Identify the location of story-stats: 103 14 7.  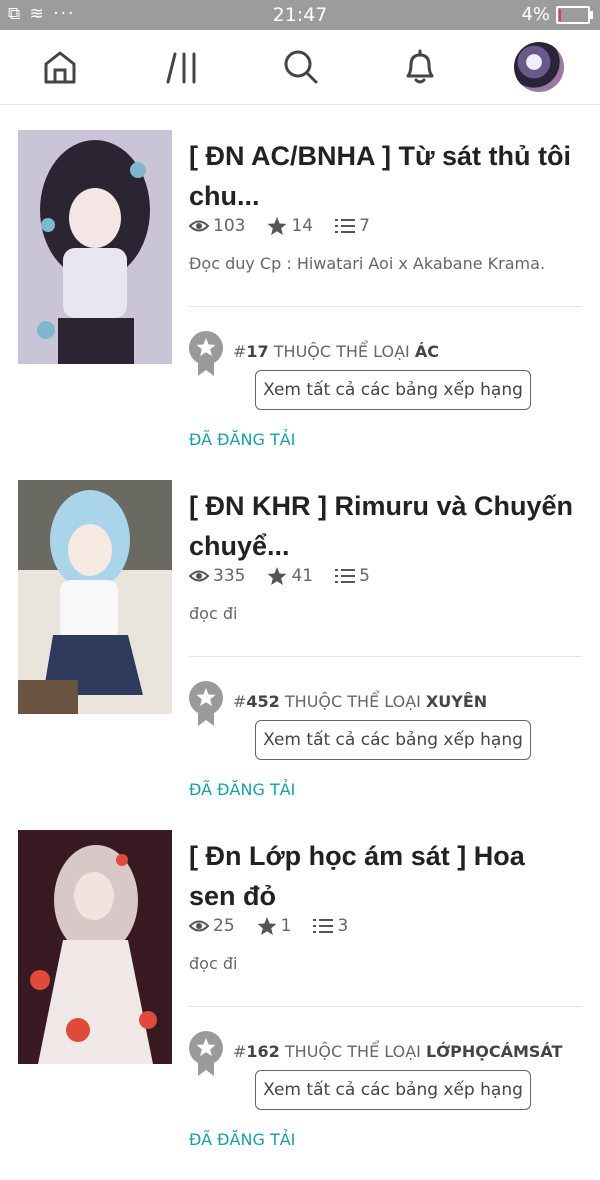
(290, 226).